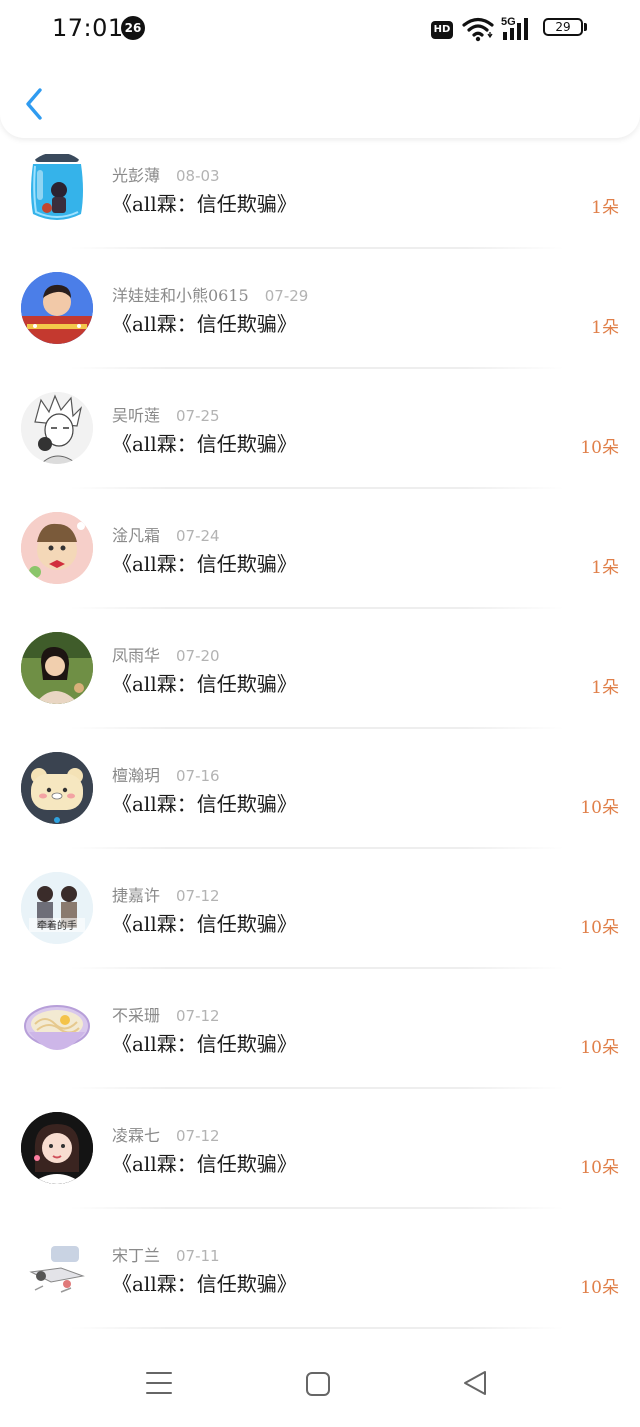 This screenshot has width=640, height=1427. I want to click on post-date: 07-20, so click(198, 656).